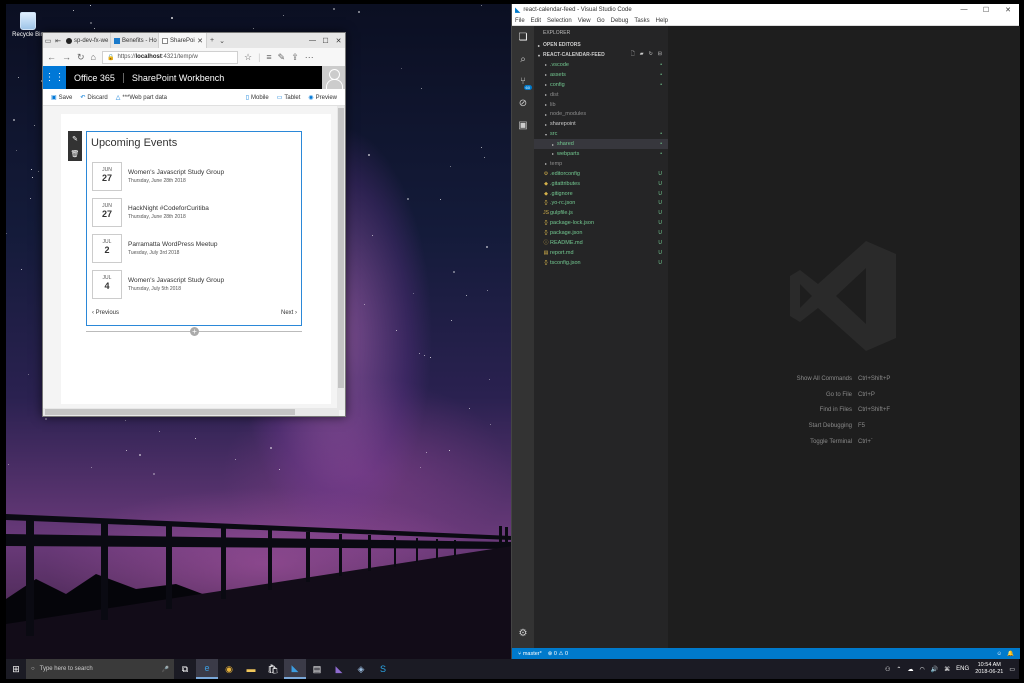 The height and width of the screenshot is (683, 1024). I want to click on file-explorer-taskbar-icon: ▬, so click(251, 669).